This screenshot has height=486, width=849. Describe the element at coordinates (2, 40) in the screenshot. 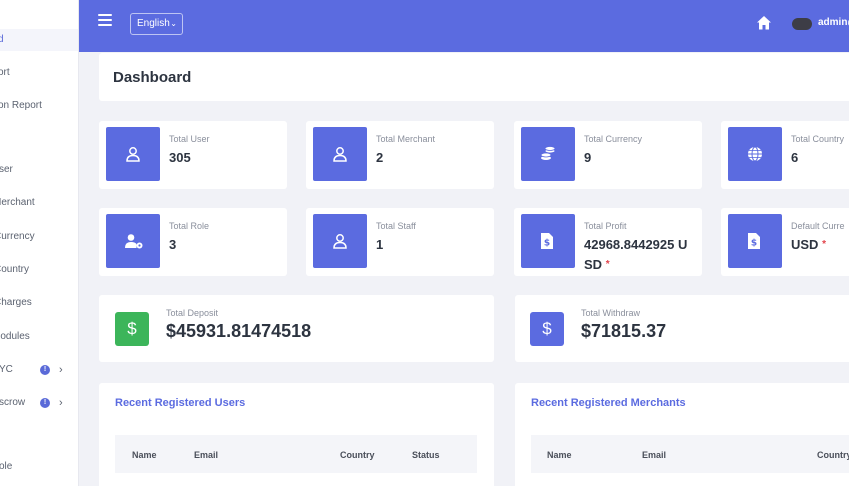

I see `sidebar-item-label: d` at that location.